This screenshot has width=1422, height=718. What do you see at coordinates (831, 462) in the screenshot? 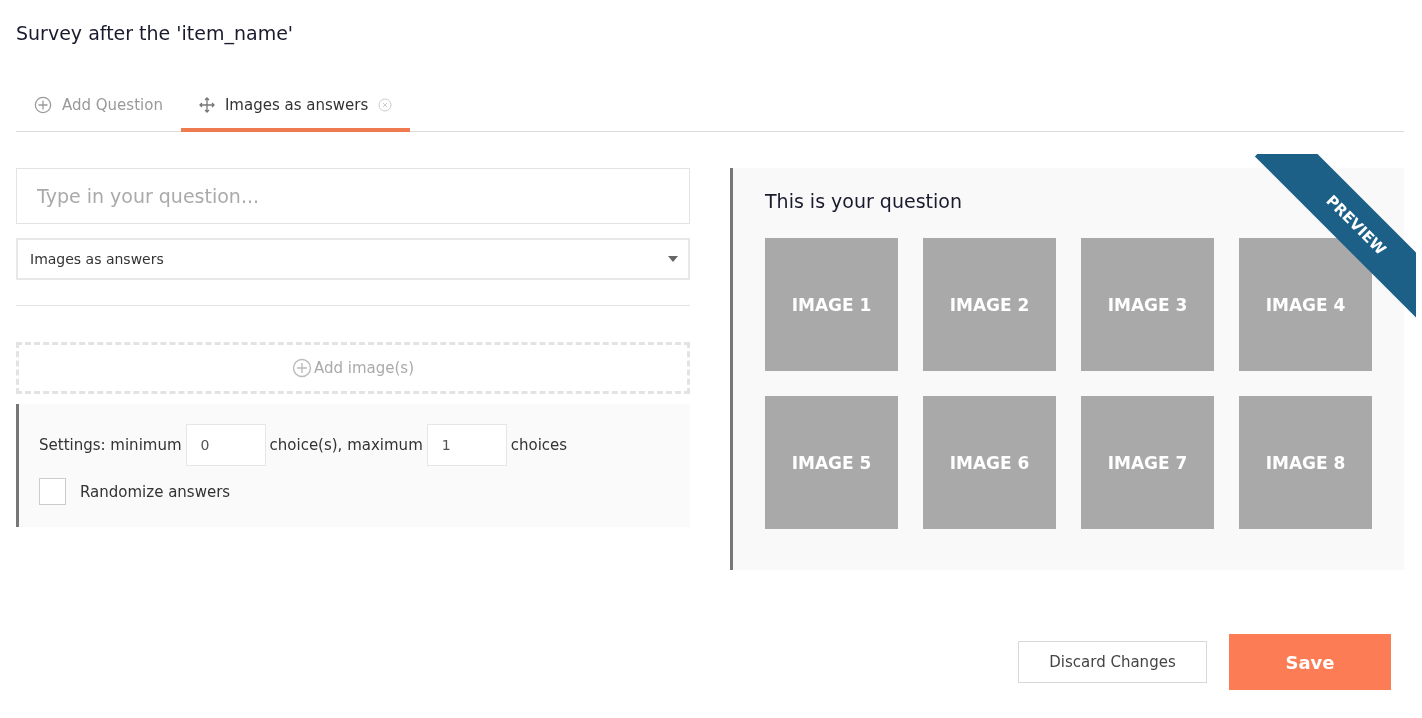
I see `image-label: IMAGE 5` at bounding box center [831, 462].